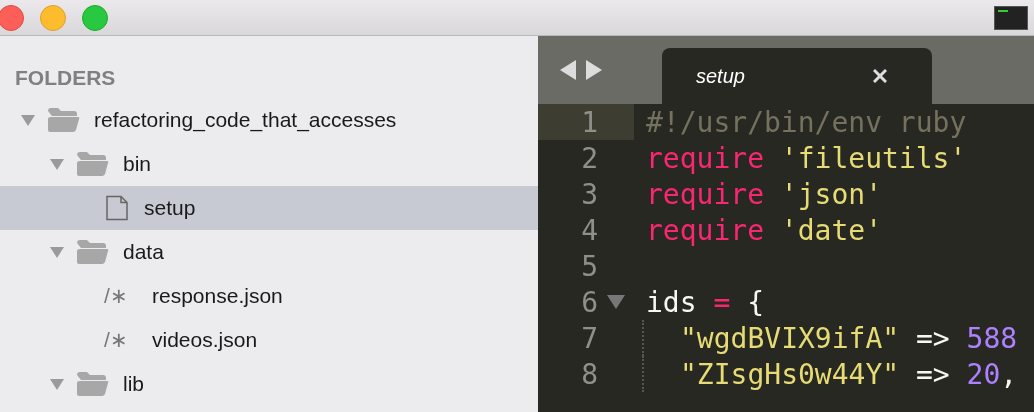 This screenshot has width=1034, height=412. Describe the element at coordinates (589, 194) in the screenshot. I see `line-number: 3` at that location.